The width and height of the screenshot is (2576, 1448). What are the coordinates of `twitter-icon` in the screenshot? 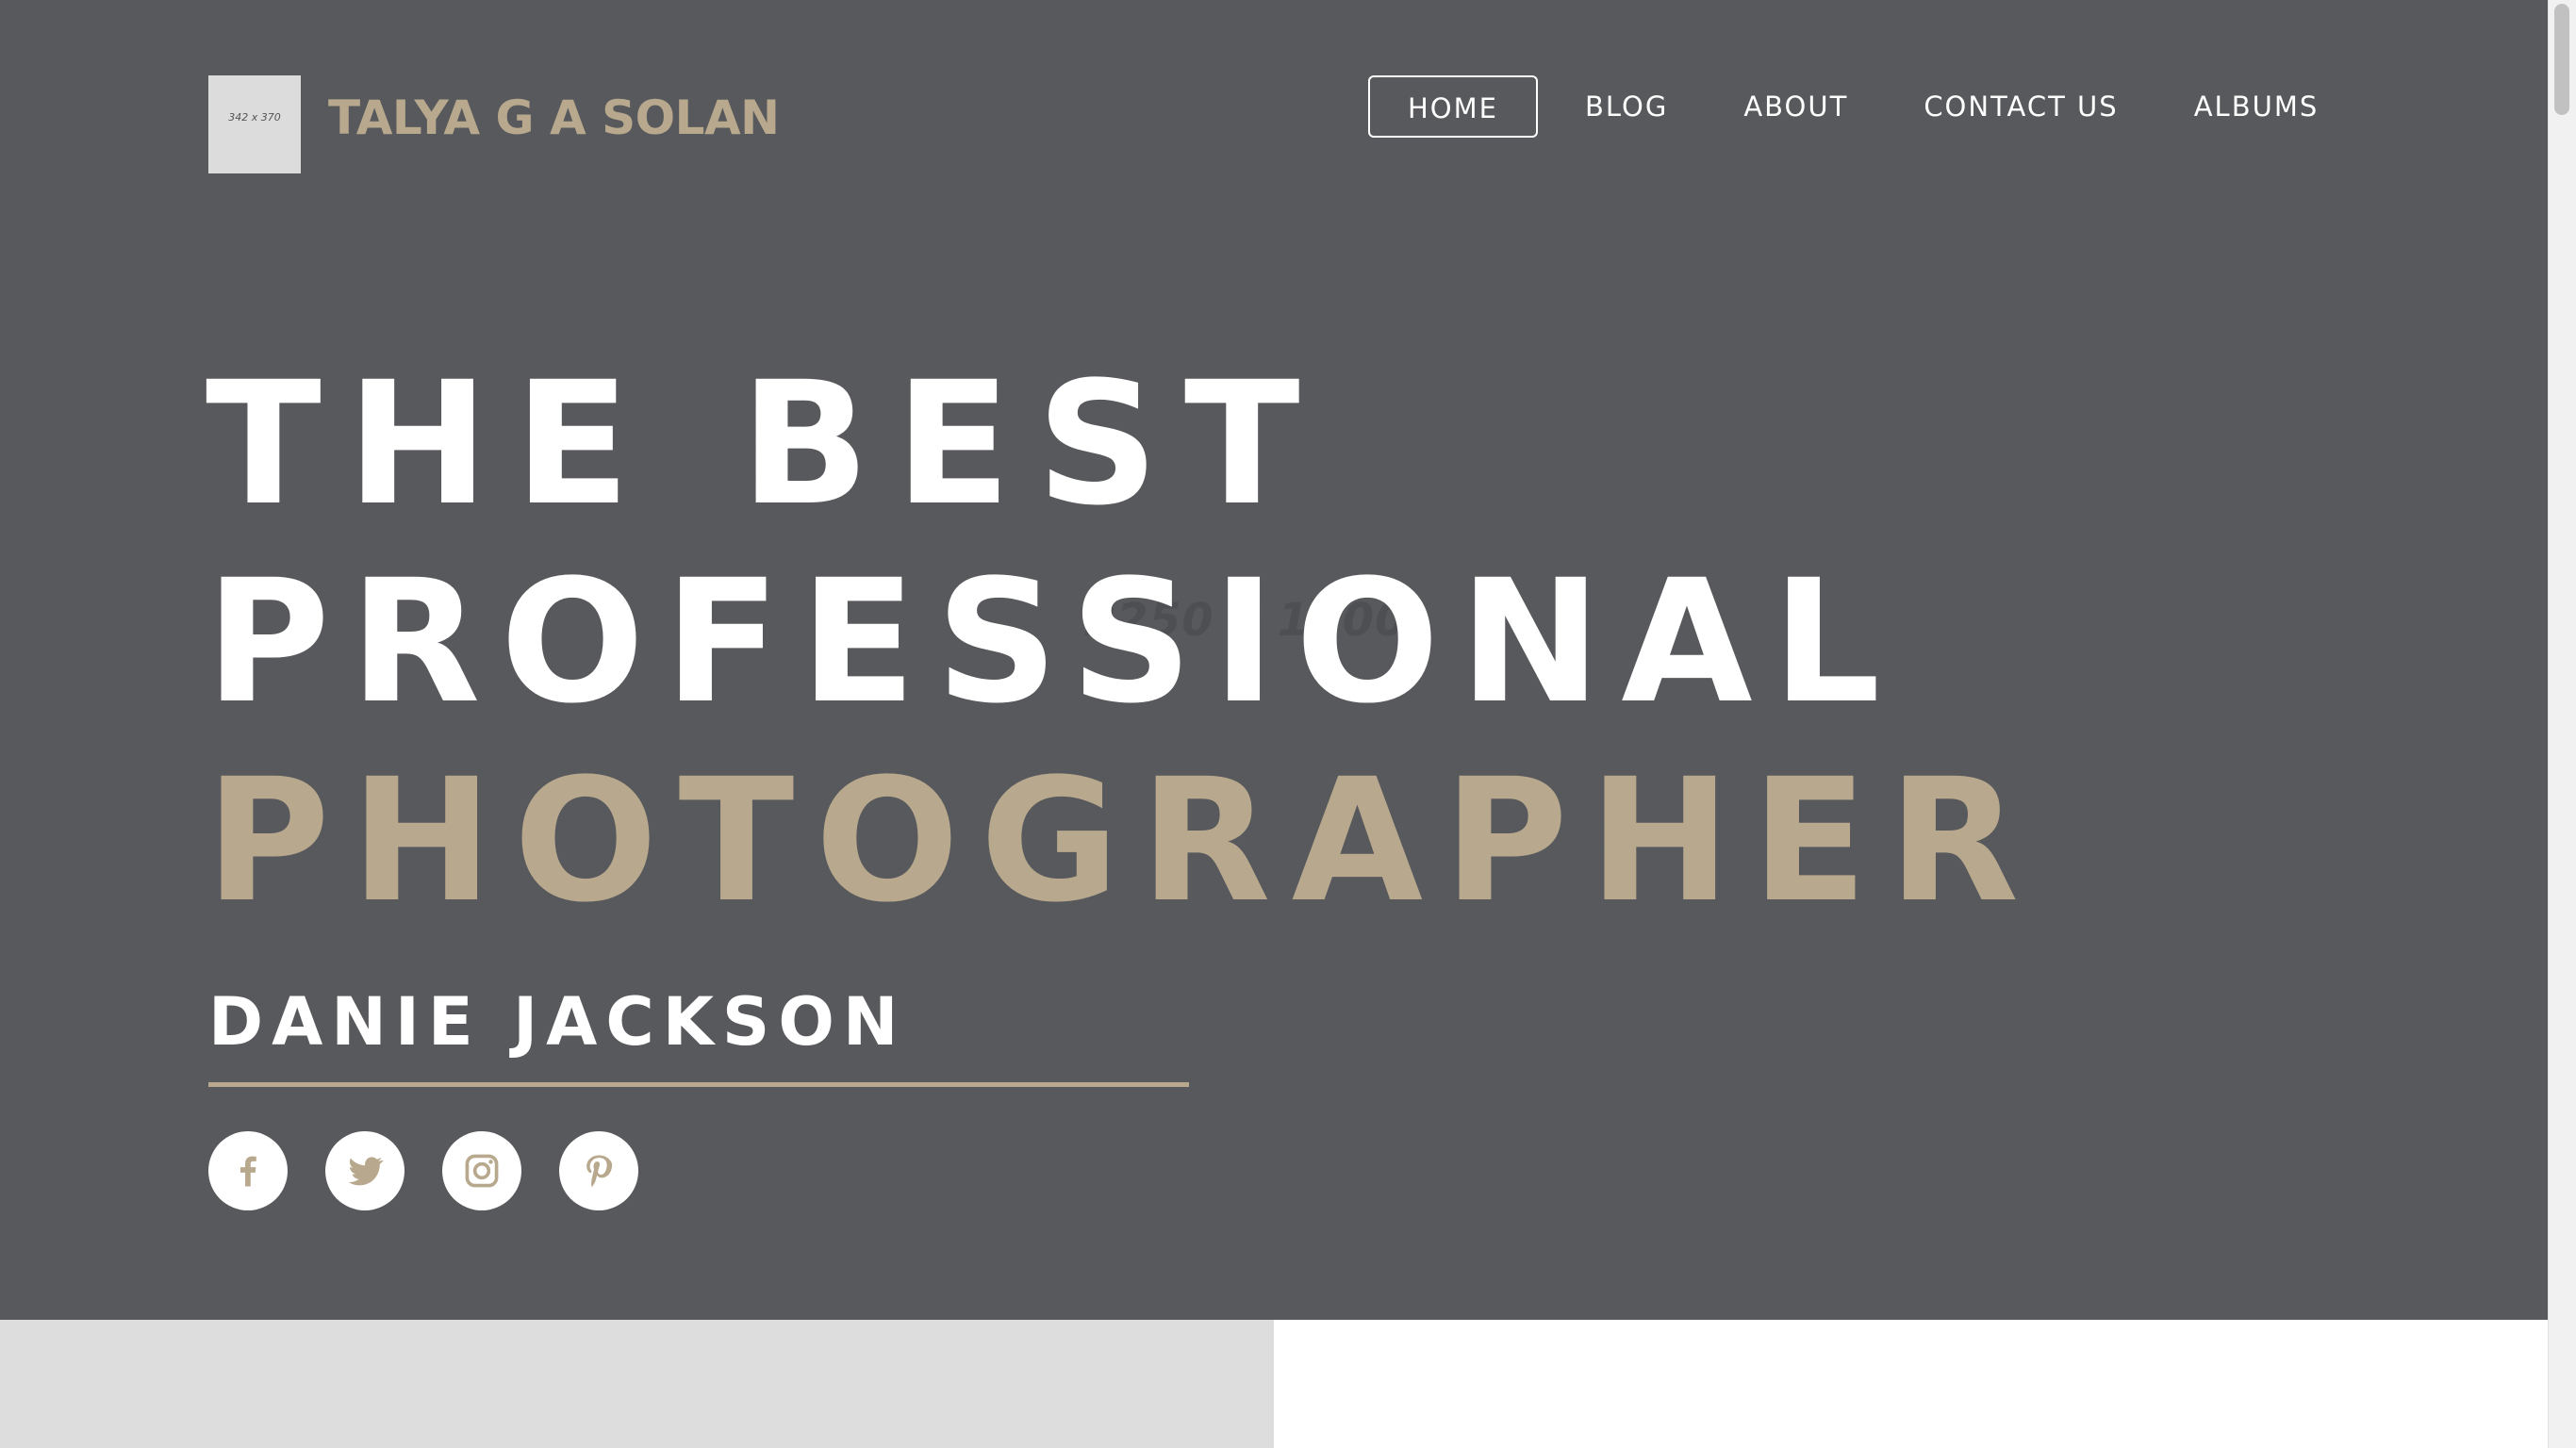 It's located at (366, 1171).